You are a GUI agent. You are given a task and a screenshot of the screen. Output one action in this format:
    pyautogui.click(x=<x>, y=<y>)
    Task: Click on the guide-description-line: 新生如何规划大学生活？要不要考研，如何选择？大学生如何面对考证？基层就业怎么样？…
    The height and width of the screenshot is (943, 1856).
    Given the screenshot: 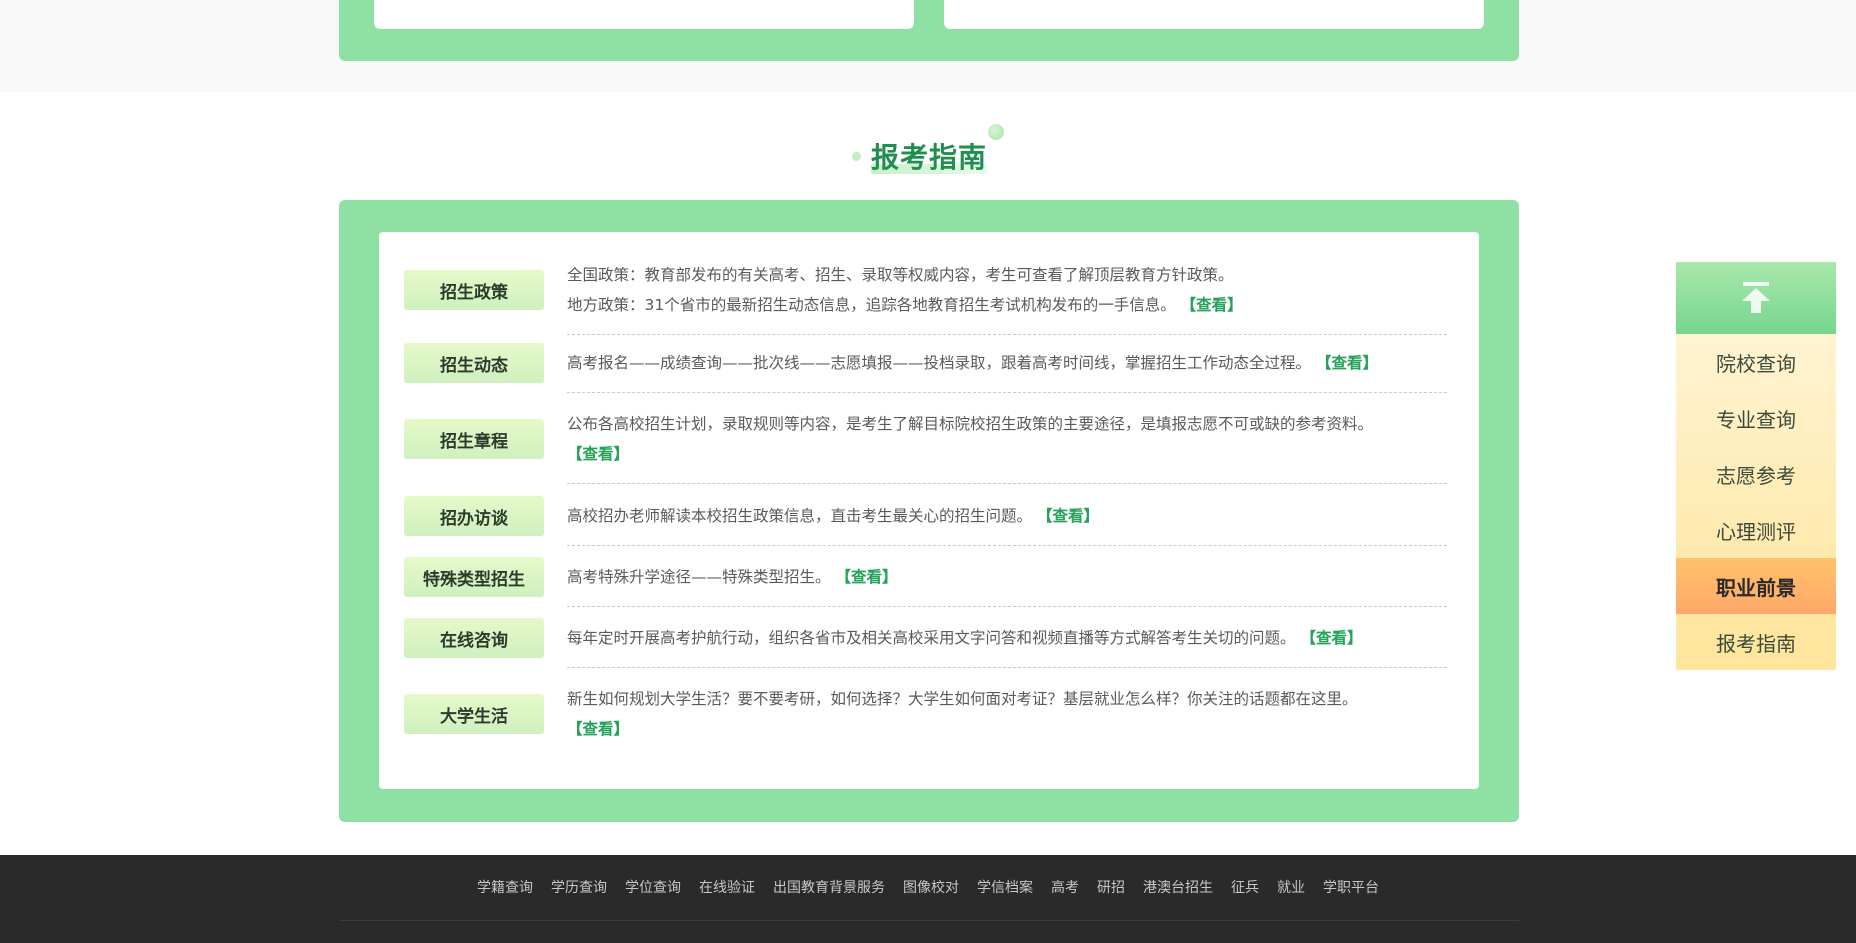 What is the action you would take?
    pyautogui.click(x=1007, y=699)
    